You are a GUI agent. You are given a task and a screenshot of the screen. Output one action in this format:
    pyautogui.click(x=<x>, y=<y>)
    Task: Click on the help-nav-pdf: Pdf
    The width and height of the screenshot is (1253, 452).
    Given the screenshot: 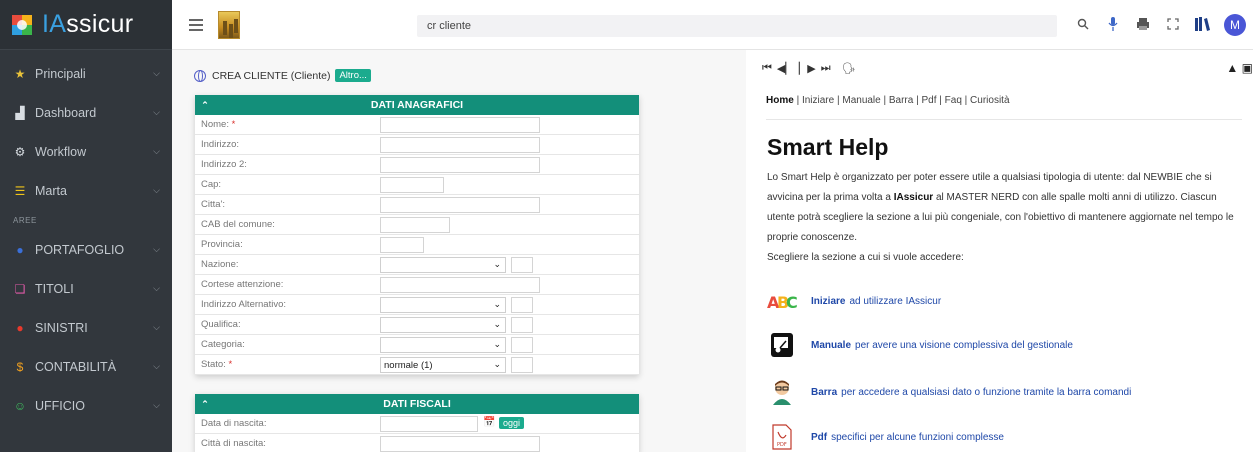 What is the action you would take?
    pyautogui.click(x=928, y=100)
    